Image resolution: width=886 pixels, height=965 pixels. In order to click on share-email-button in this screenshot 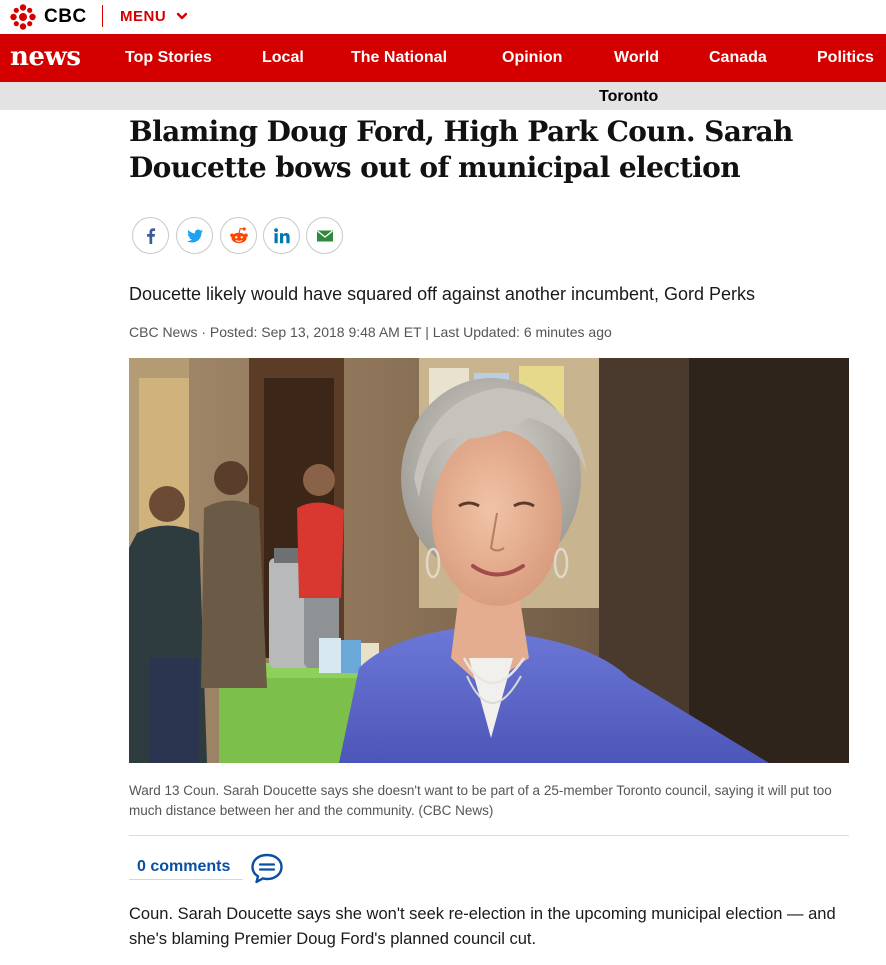, I will do `click(324, 235)`.